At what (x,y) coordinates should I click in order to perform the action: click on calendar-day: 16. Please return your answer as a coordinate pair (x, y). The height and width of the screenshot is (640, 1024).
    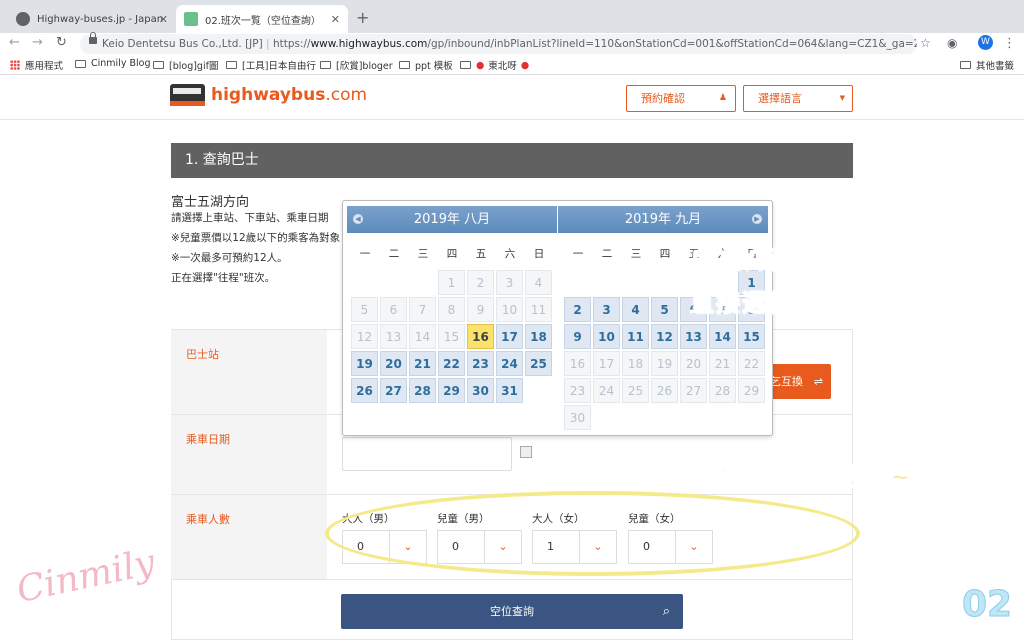
    Looking at the image, I should click on (480, 336).